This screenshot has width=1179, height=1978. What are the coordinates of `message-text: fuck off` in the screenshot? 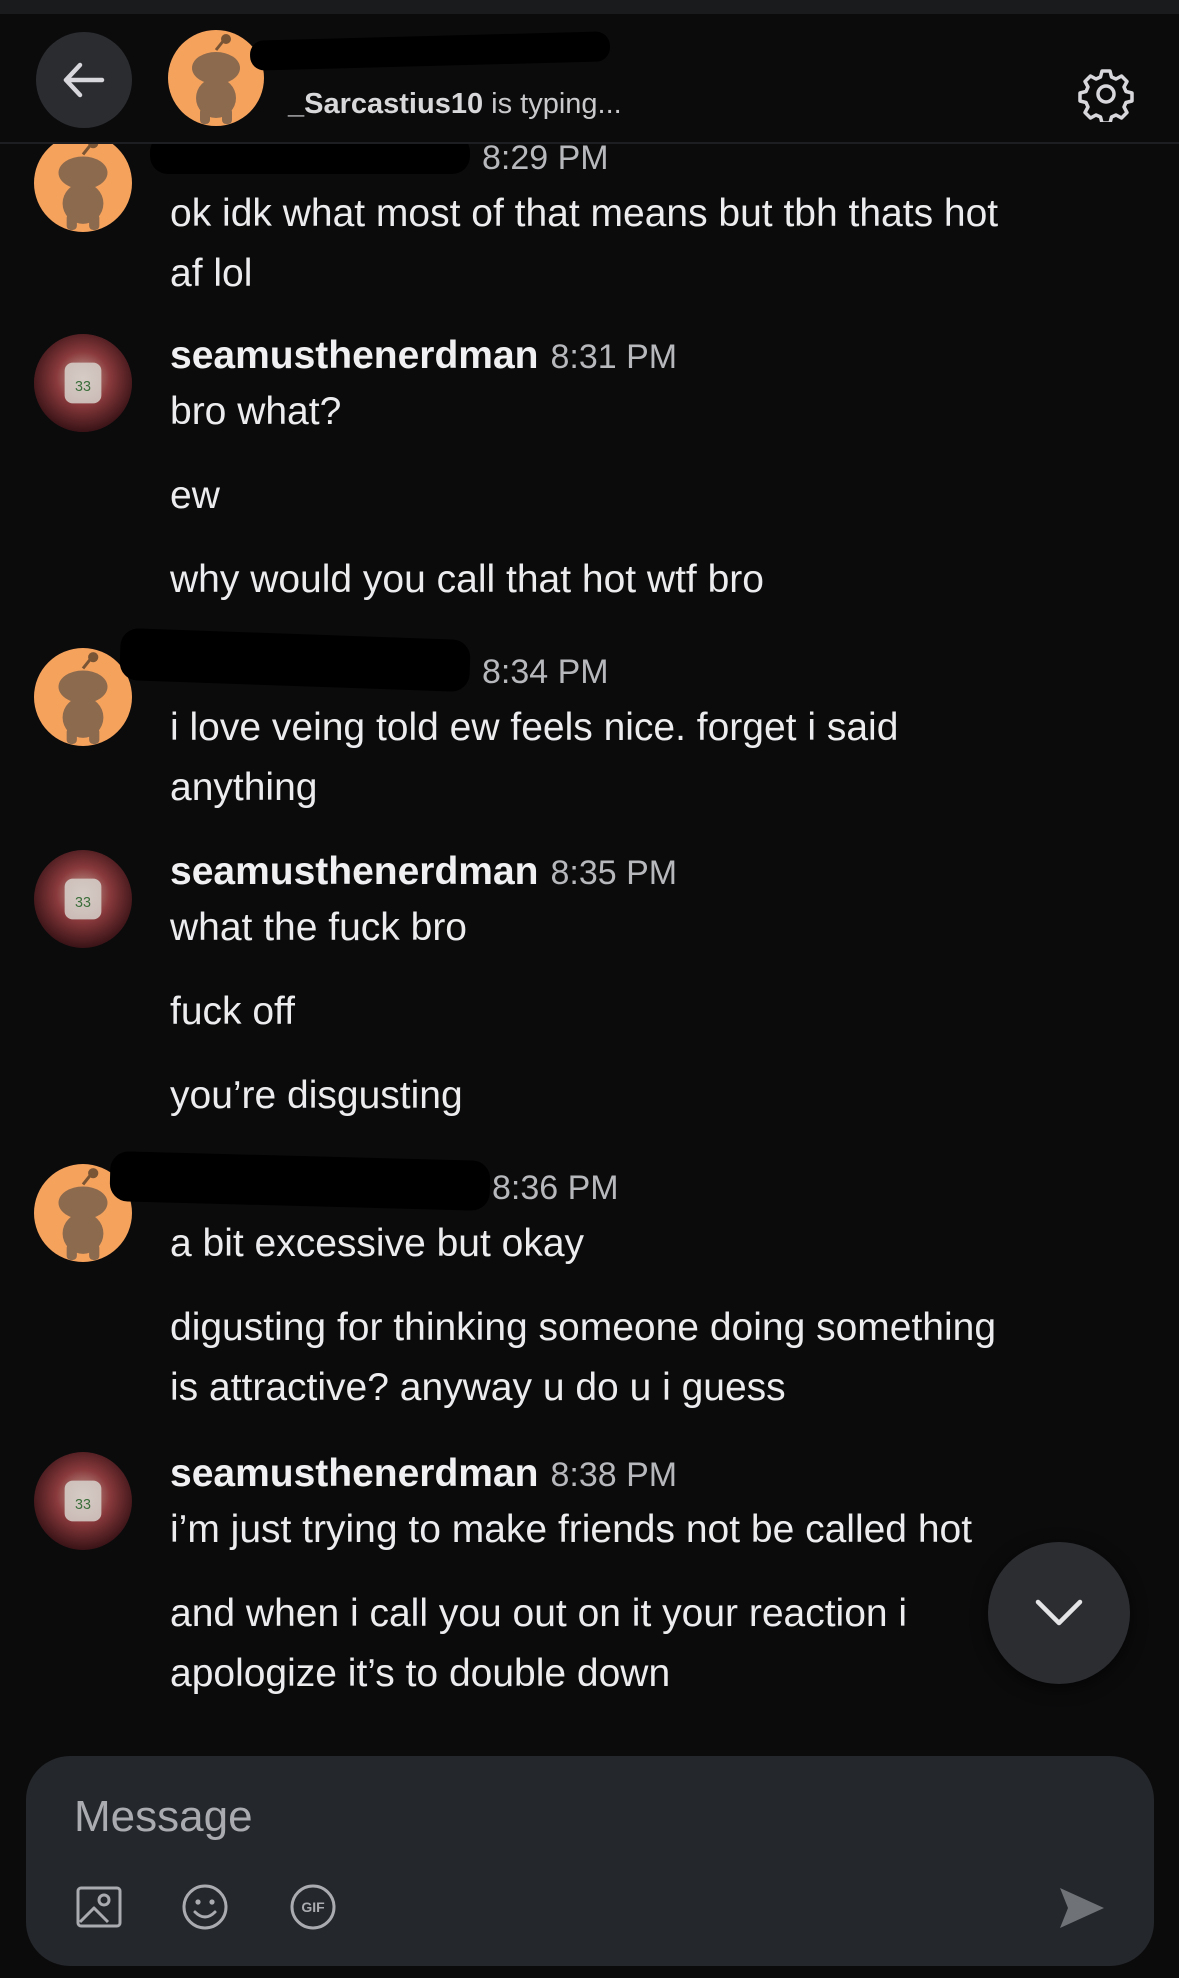 It's located at (233, 1011).